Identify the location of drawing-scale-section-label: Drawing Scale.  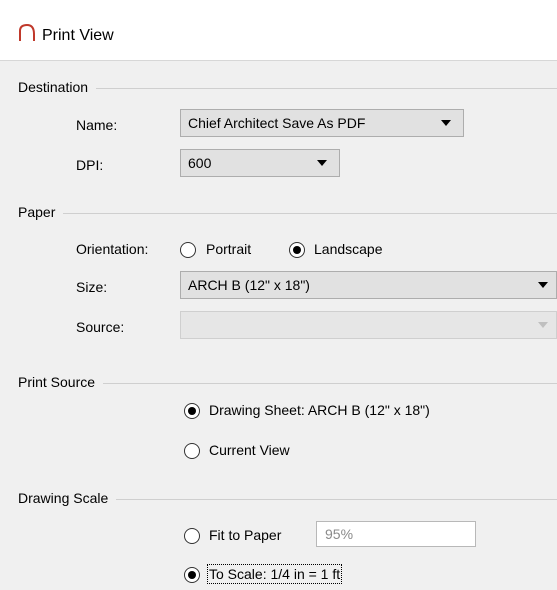
(67, 498).